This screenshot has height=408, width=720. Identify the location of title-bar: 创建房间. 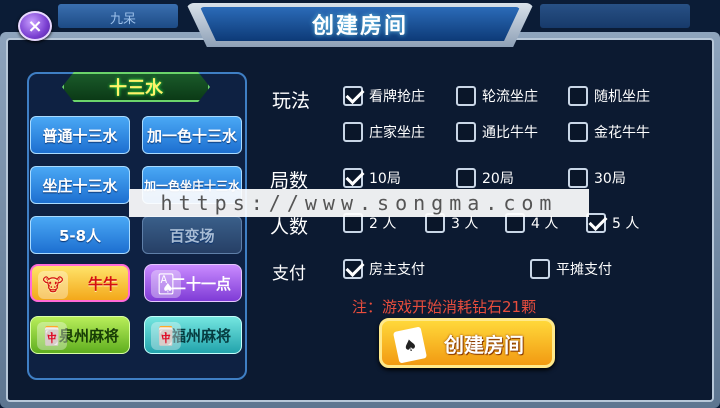
(360, 24).